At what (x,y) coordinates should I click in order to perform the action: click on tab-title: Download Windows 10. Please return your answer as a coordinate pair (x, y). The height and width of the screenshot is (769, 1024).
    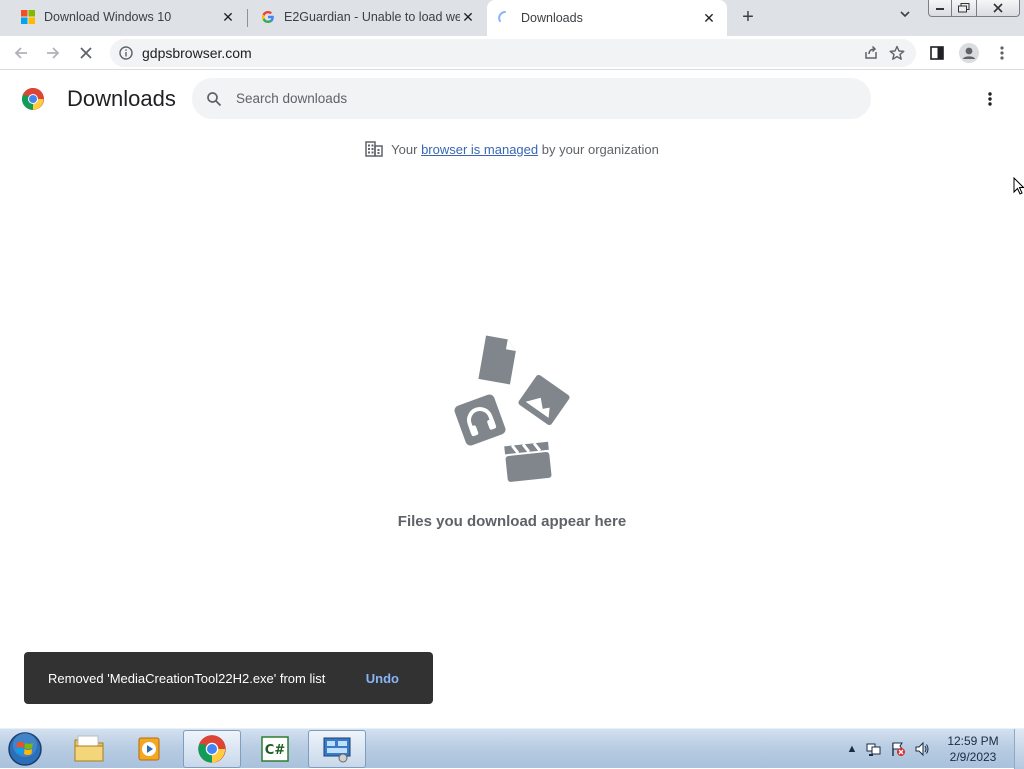
    Looking at the image, I should click on (108, 17).